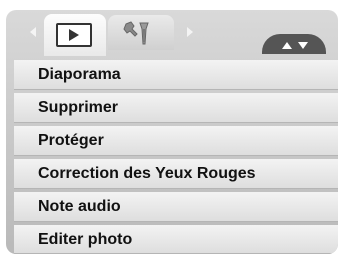 The image size is (340, 256). I want to click on tab-right-arrow-icon, so click(190, 32).